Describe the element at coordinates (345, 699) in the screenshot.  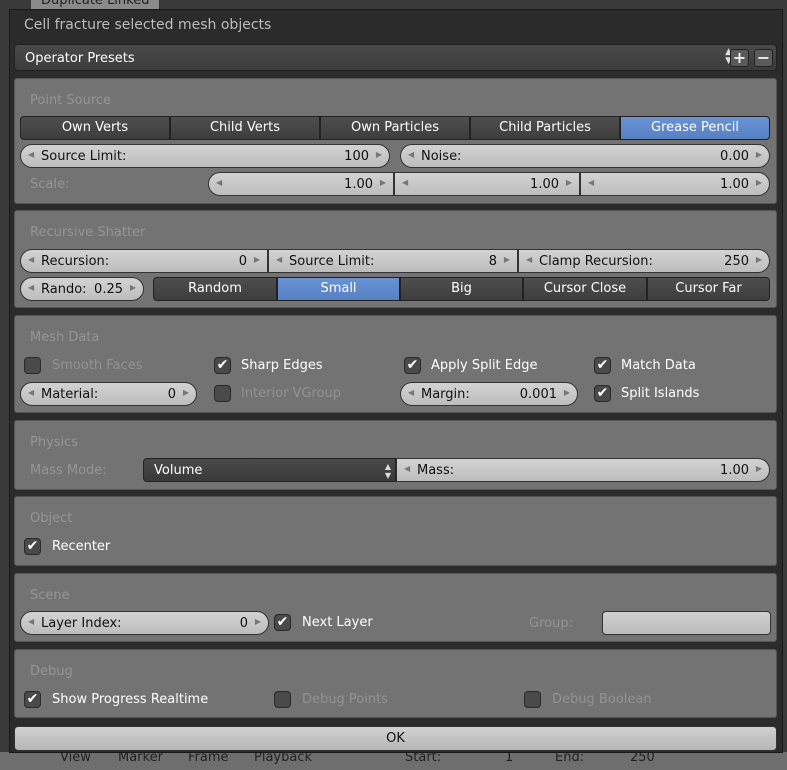
I see `debug-points-label: Debug Points` at that location.